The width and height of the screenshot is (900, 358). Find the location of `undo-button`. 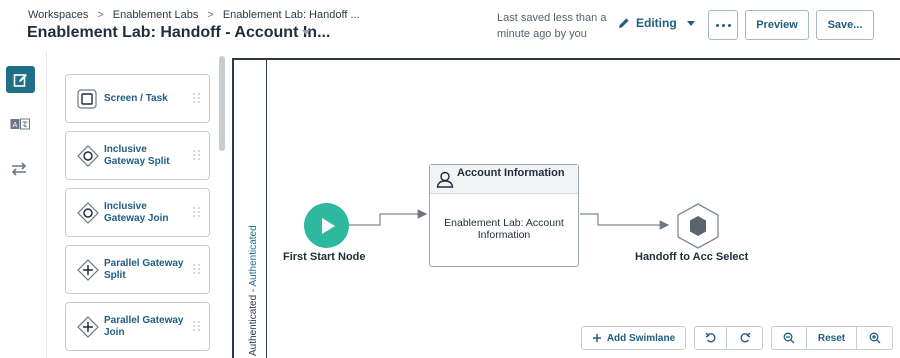

undo-button is located at coordinates (710, 338).